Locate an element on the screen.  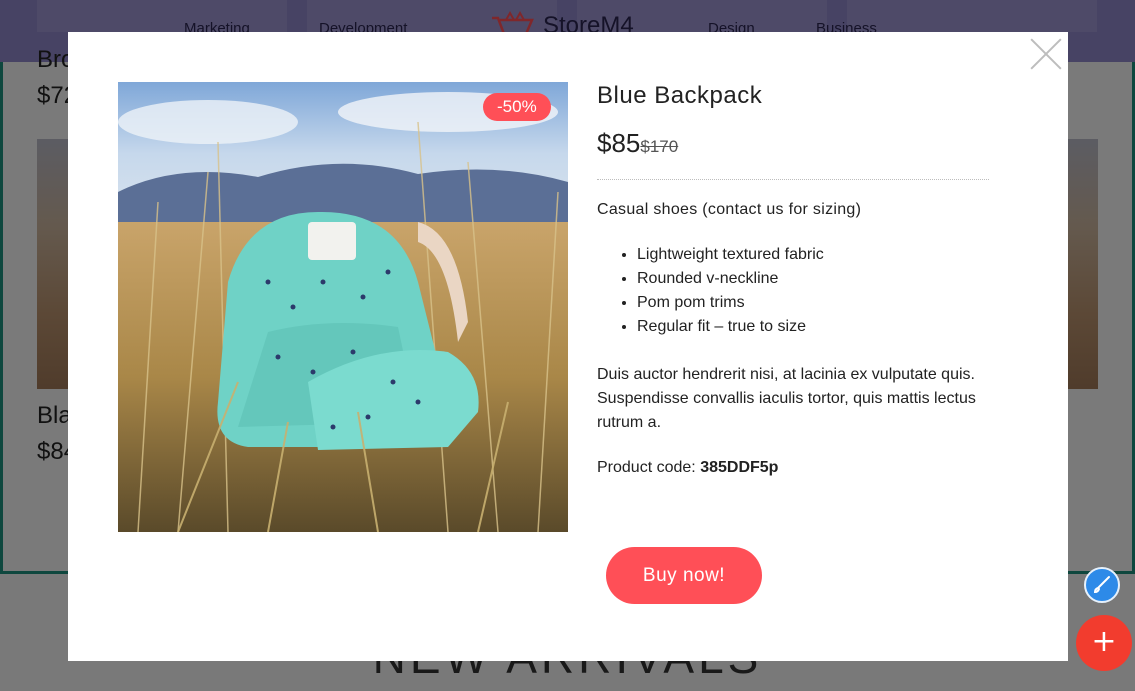
list-item: Pom pom trims is located at coordinates (813, 303).